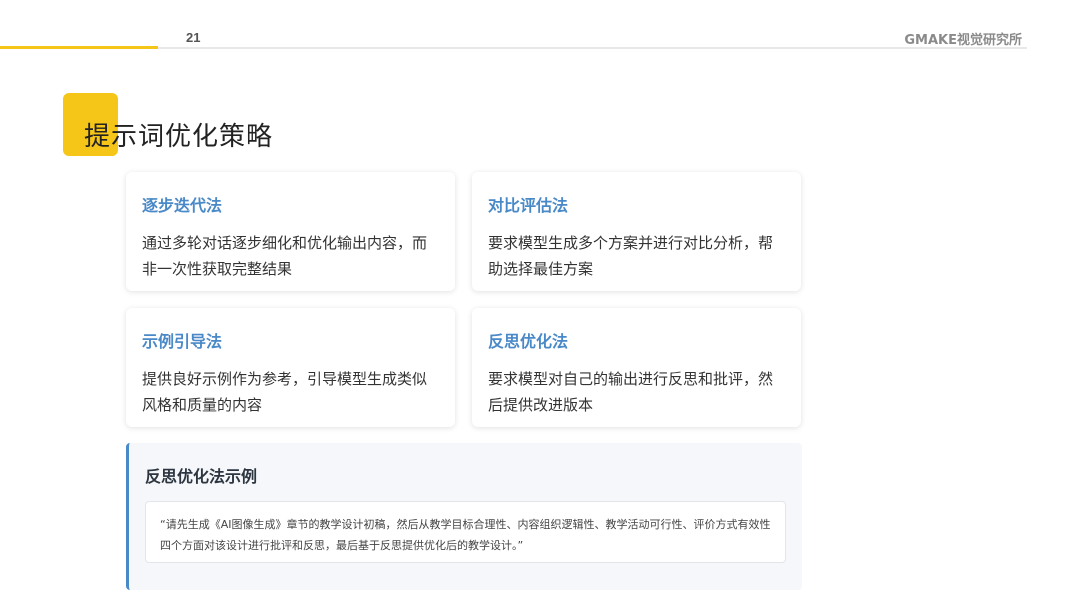 This screenshot has width=1080, height=606. Describe the element at coordinates (963, 40) in the screenshot. I see `brand-label: GMAKE视觉研究所` at that location.